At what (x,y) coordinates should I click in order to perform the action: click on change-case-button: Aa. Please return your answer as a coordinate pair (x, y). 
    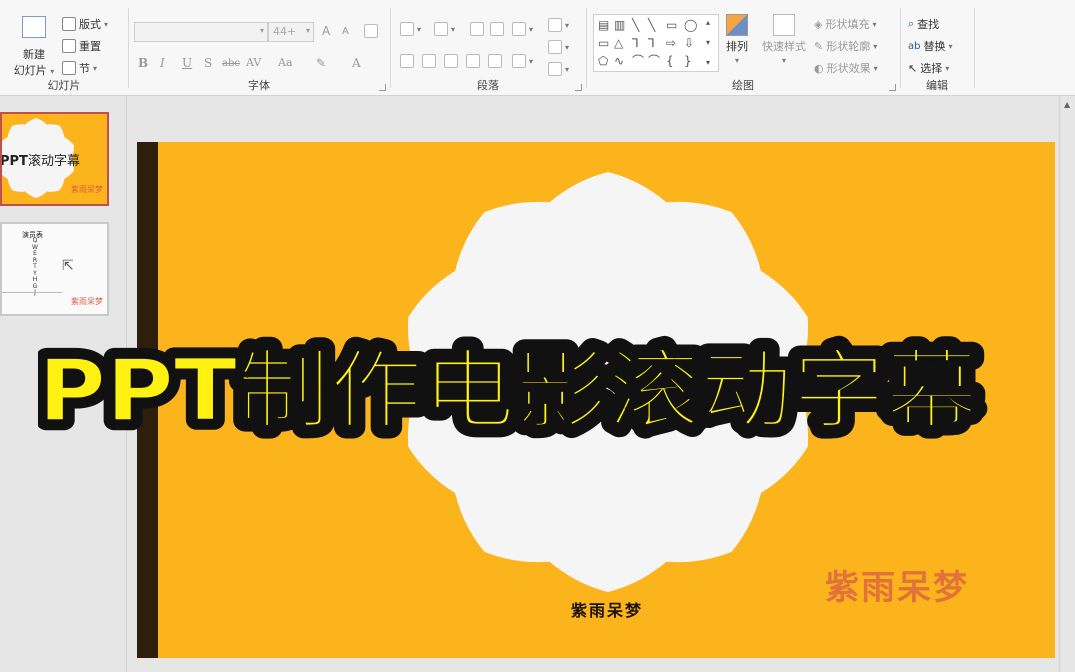
    Looking at the image, I should click on (285, 62).